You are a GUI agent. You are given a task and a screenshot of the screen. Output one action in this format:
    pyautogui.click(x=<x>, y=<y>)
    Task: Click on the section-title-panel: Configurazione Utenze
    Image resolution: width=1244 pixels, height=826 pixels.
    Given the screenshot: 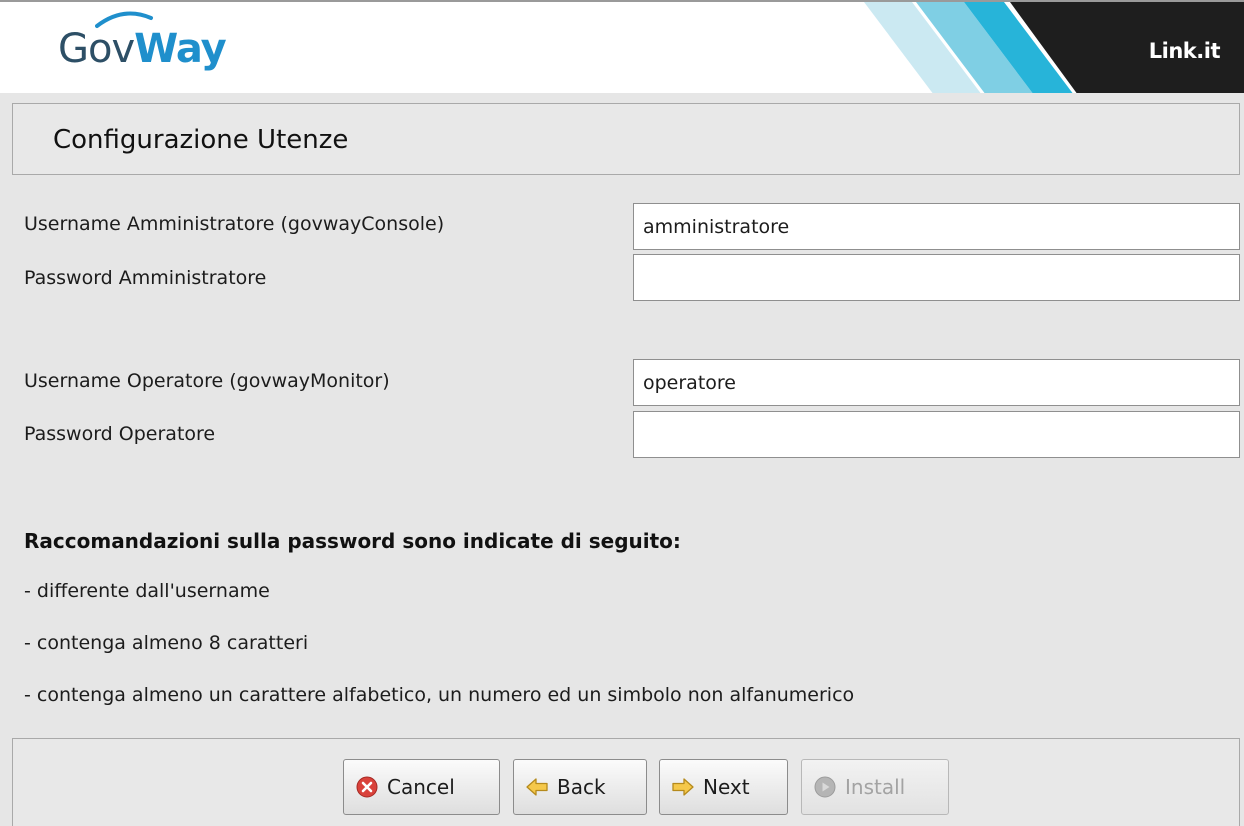 What is the action you would take?
    pyautogui.click(x=626, y=139)
    